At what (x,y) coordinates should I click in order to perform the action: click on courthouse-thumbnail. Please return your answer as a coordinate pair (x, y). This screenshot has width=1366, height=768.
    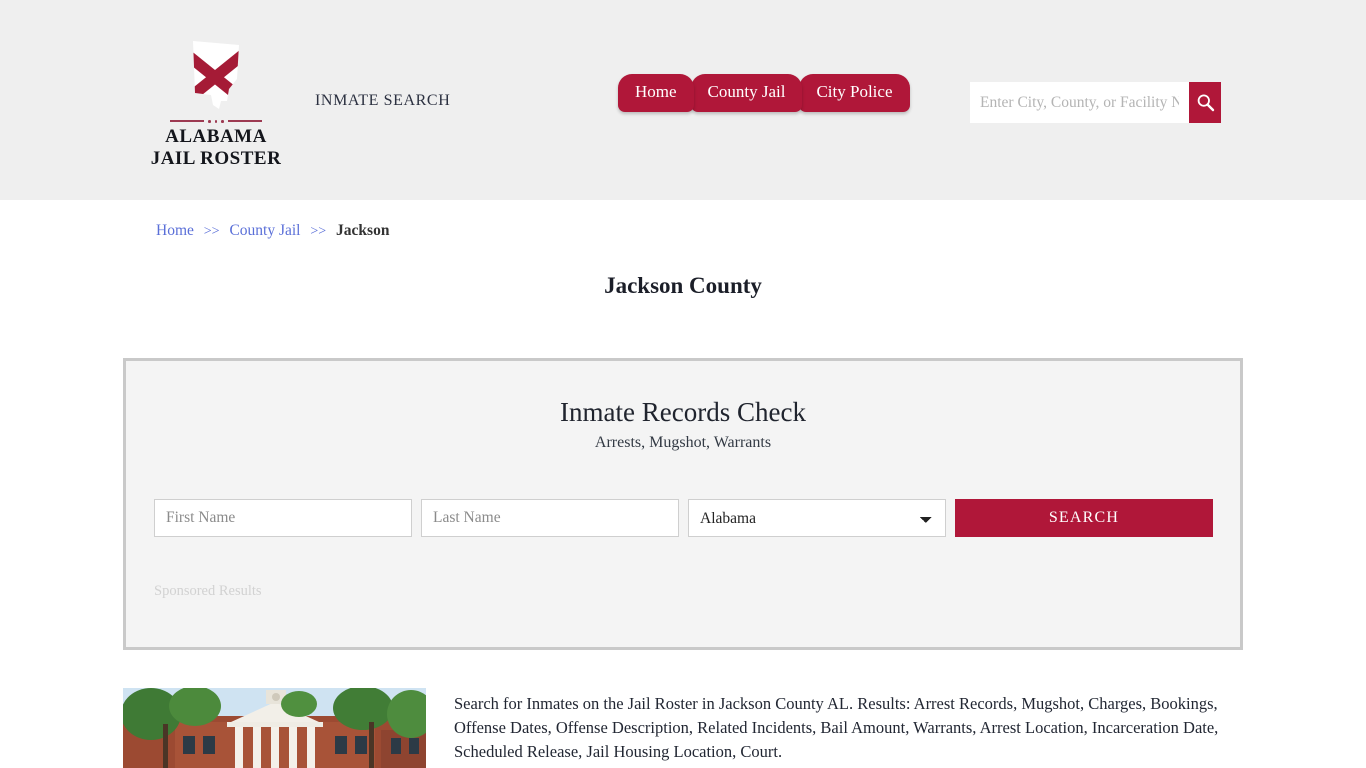
    Looking at the image, I should click on (274, 728).